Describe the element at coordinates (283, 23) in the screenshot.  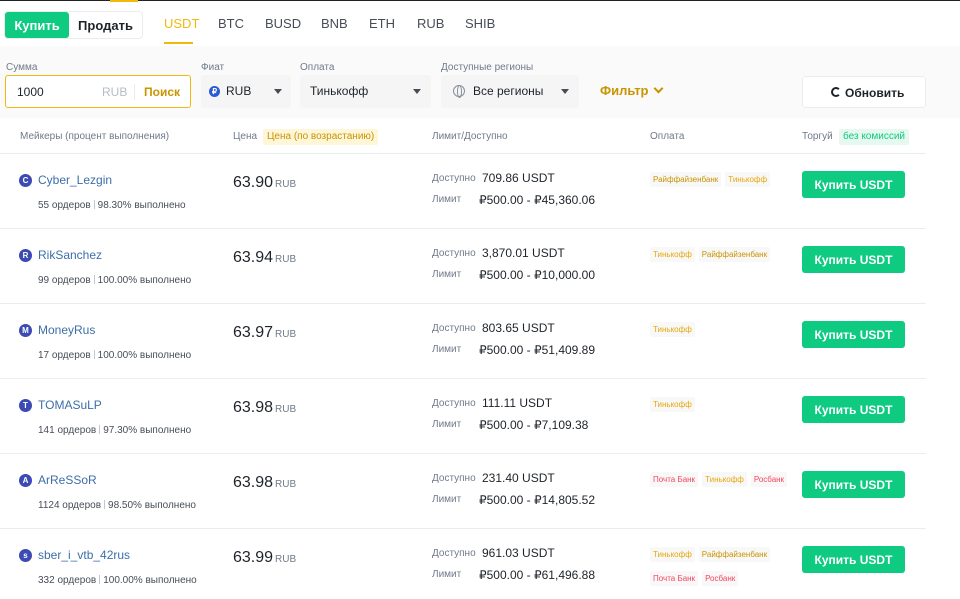
I see `tab-busd: BUSD` at that location.